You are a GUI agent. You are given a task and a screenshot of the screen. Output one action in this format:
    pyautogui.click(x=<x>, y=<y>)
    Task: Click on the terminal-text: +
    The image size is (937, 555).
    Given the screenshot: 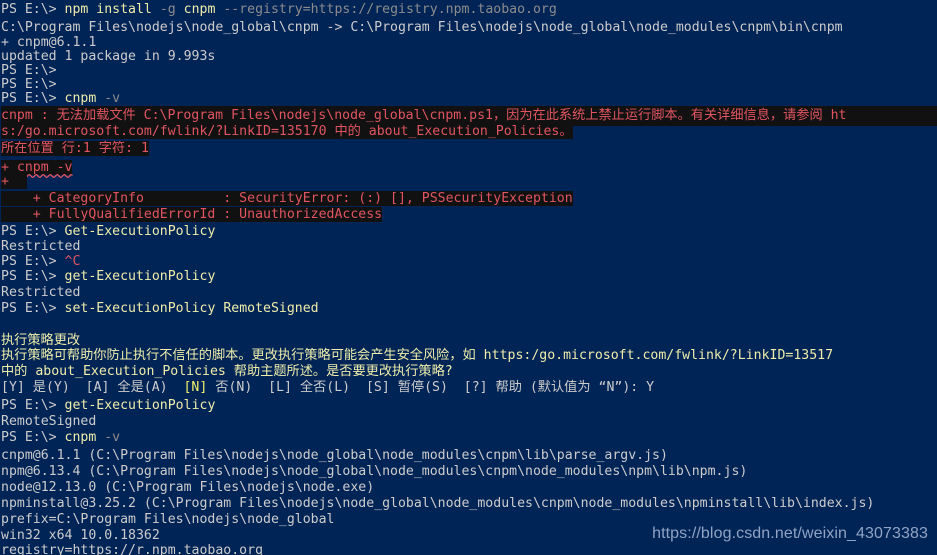 What is the action you would take?
    pyautogui.click(x=14, y=181)
    